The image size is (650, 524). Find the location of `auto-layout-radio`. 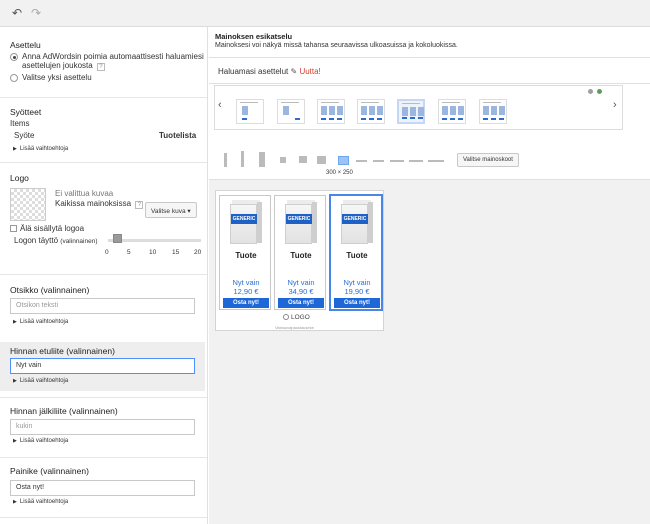

auto-layout-radio is located at coordinates (14, 57).